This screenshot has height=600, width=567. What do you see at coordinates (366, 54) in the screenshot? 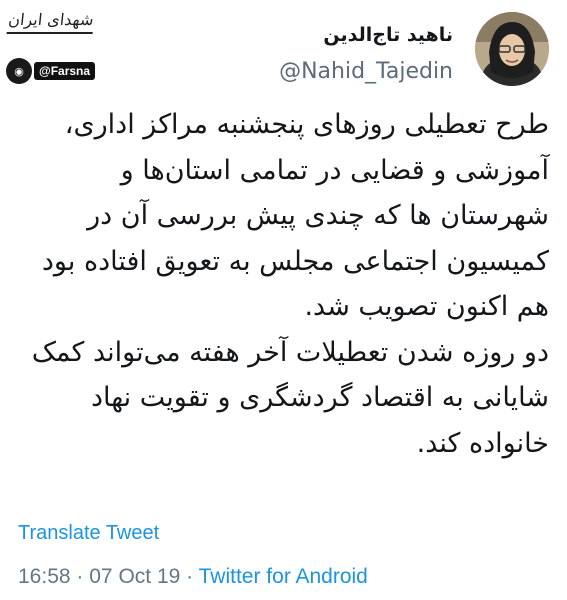
I see `author-names: ناهید تاج‌الدین @Nahid_Tajedin` at bounding box center [366, 54].